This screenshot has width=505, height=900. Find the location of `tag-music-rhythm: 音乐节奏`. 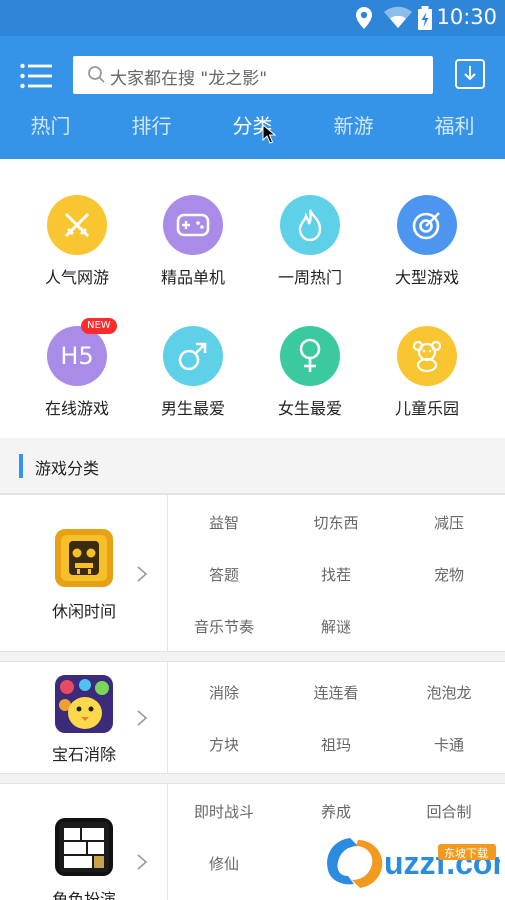

tag-music-rhythm: 音乐节奏 is located at coordinates (224, 626).